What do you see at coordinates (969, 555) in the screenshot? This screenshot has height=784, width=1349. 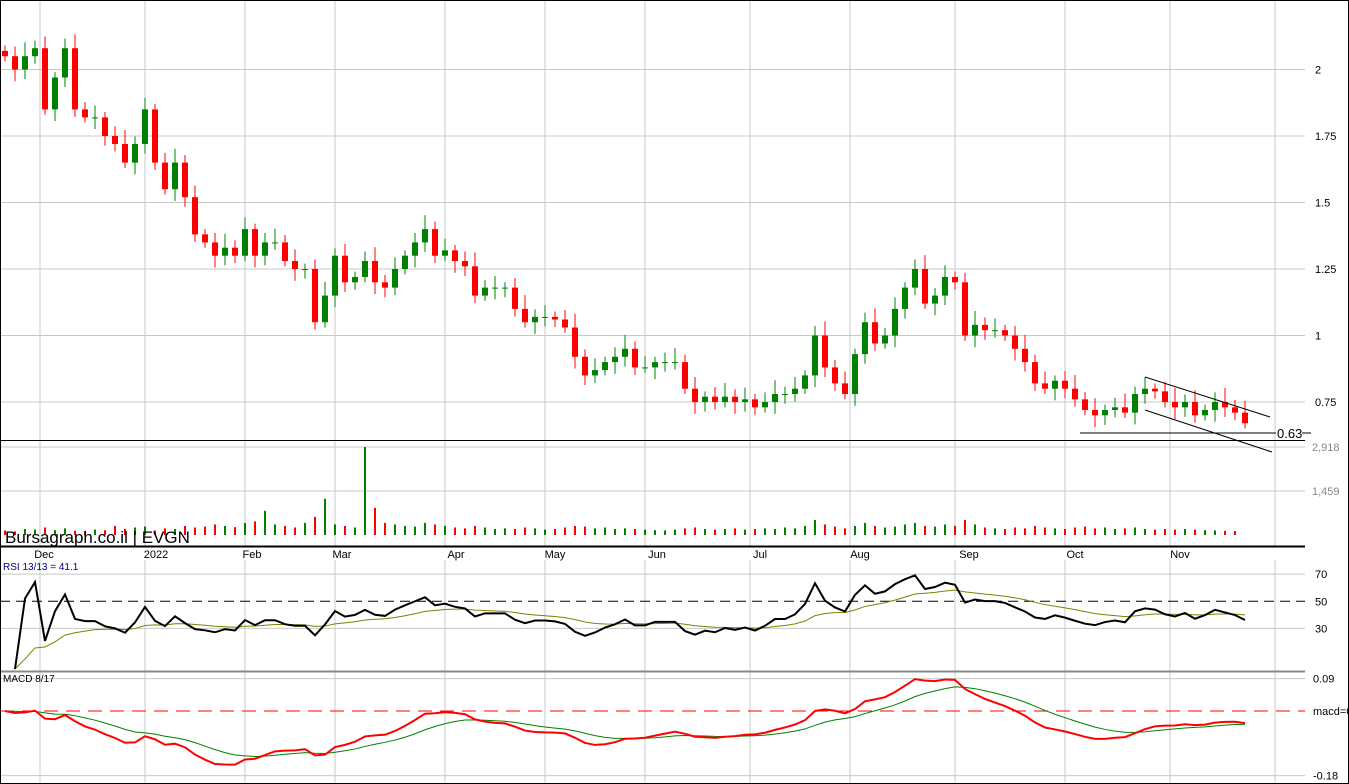 I see `month-label: Sep` at bounding box center [969, 555].